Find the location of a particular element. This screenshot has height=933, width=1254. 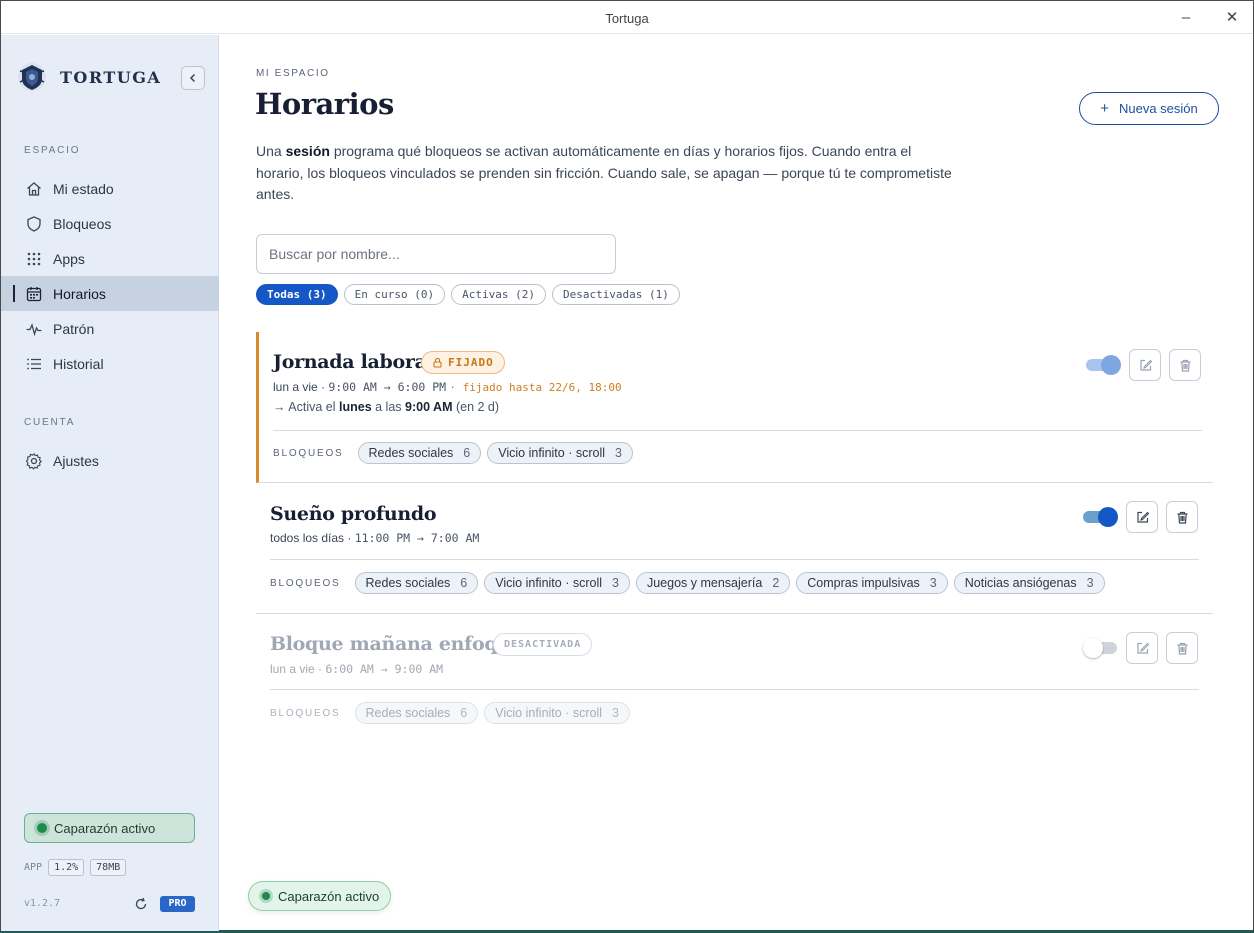

sidebar-item-label: Apps is located at coordinates (69, 258).